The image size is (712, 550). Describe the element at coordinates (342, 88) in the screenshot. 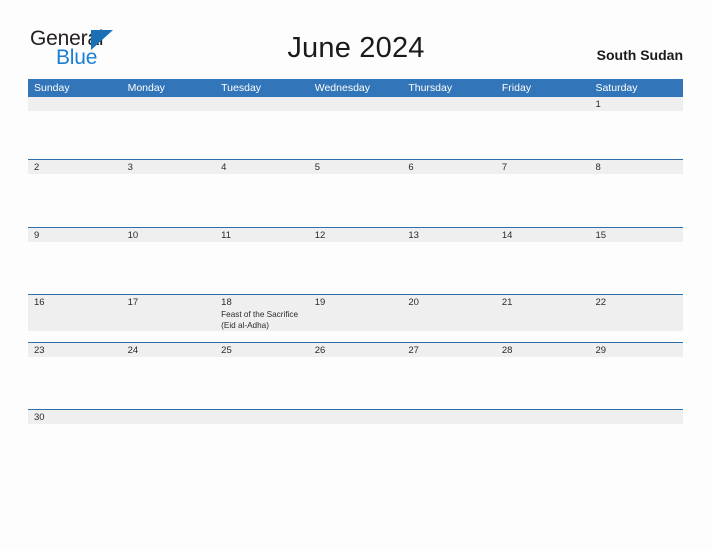

I see `weekday-wednesday: Wednesday` at that location.